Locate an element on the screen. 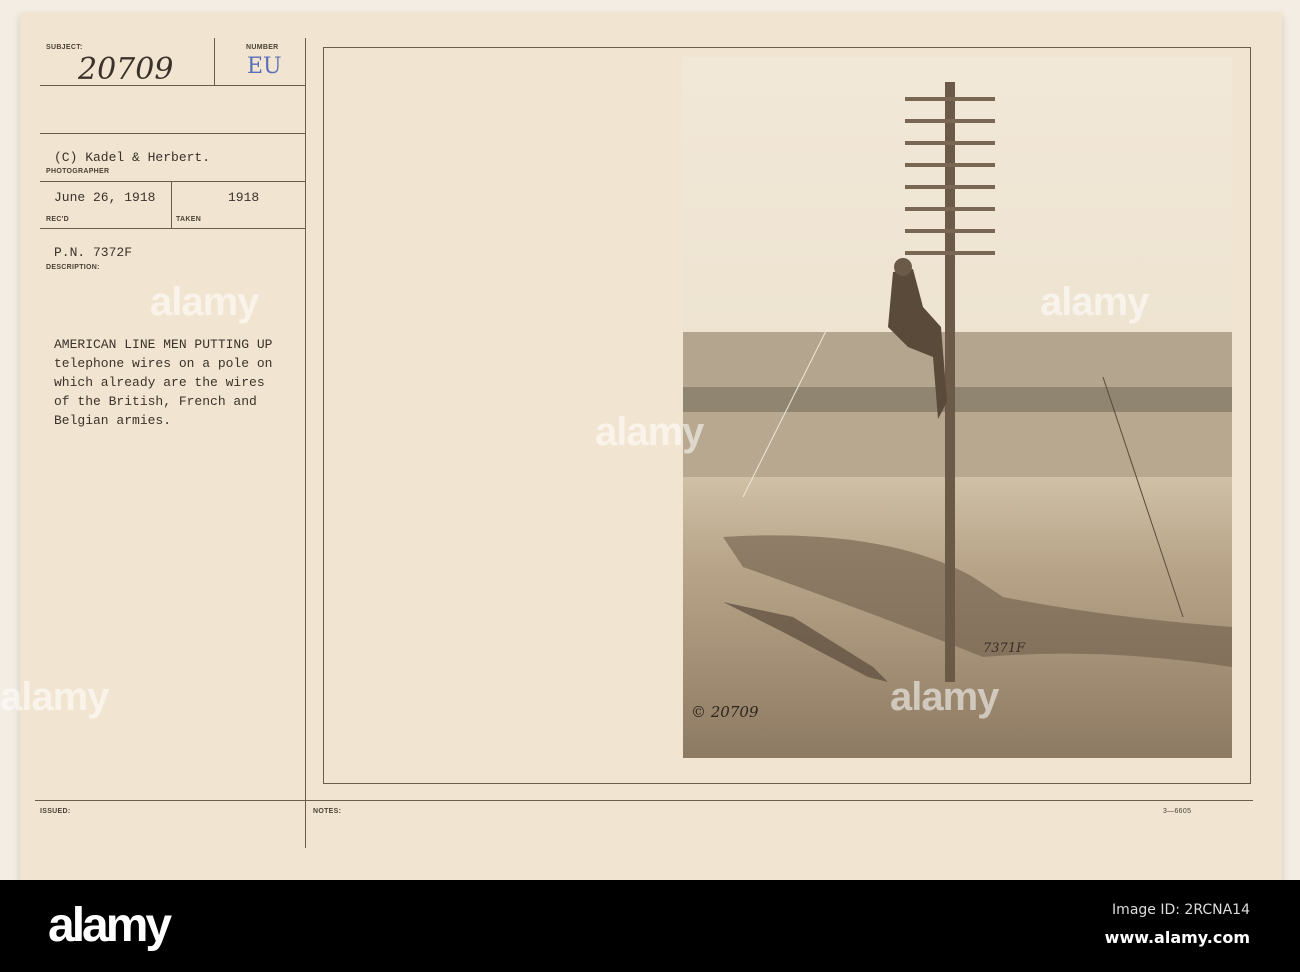  recd-label: REC'D is located at coordinates (57, 219).